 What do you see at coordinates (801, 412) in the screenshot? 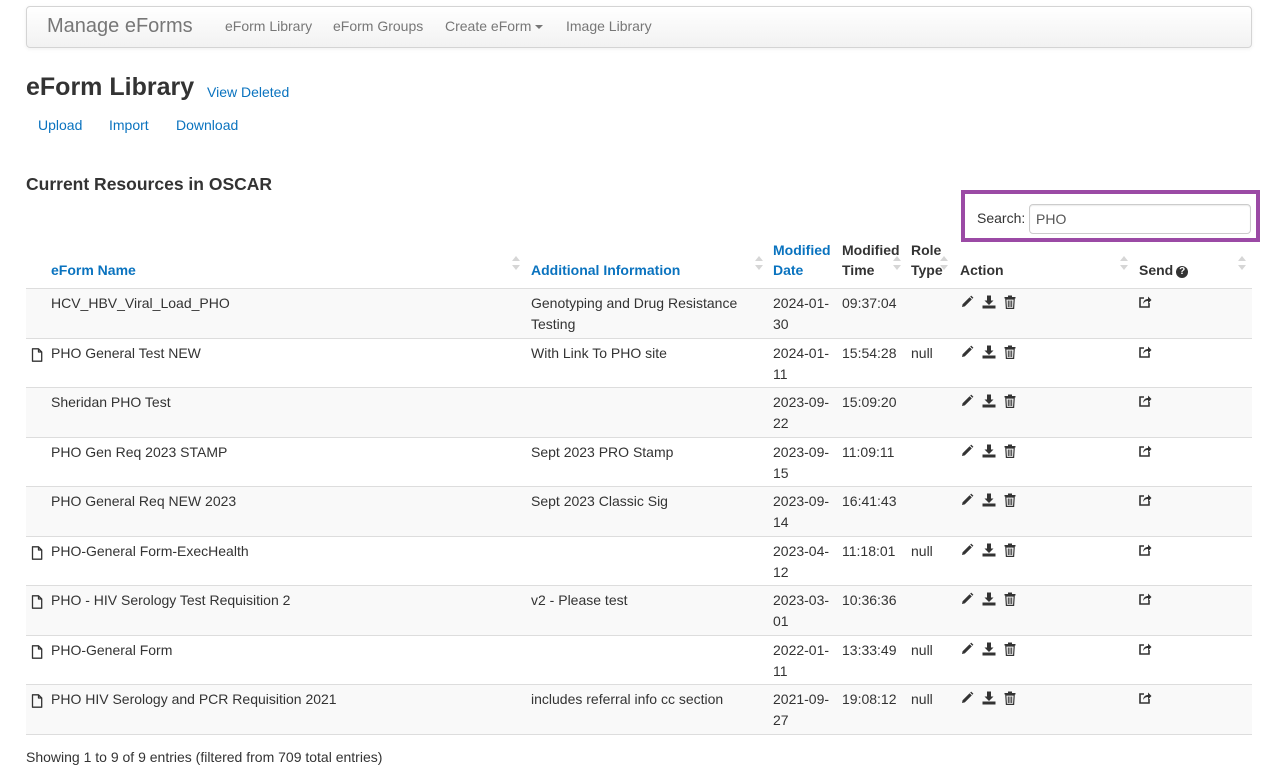
I see `modified-date: 2023-09-22` at bounding box center [801, 412].